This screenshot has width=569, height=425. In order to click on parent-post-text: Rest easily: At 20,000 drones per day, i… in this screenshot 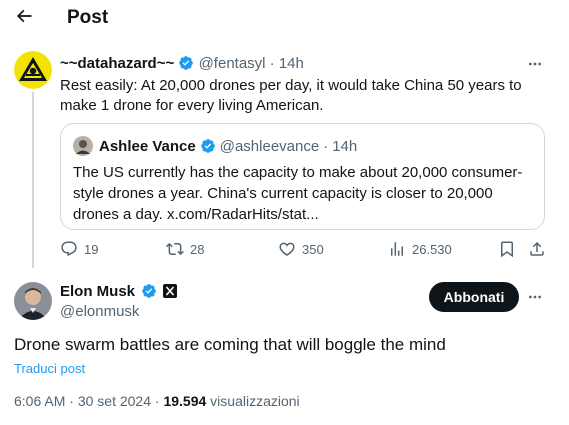, I will do `click(291, 95)`.